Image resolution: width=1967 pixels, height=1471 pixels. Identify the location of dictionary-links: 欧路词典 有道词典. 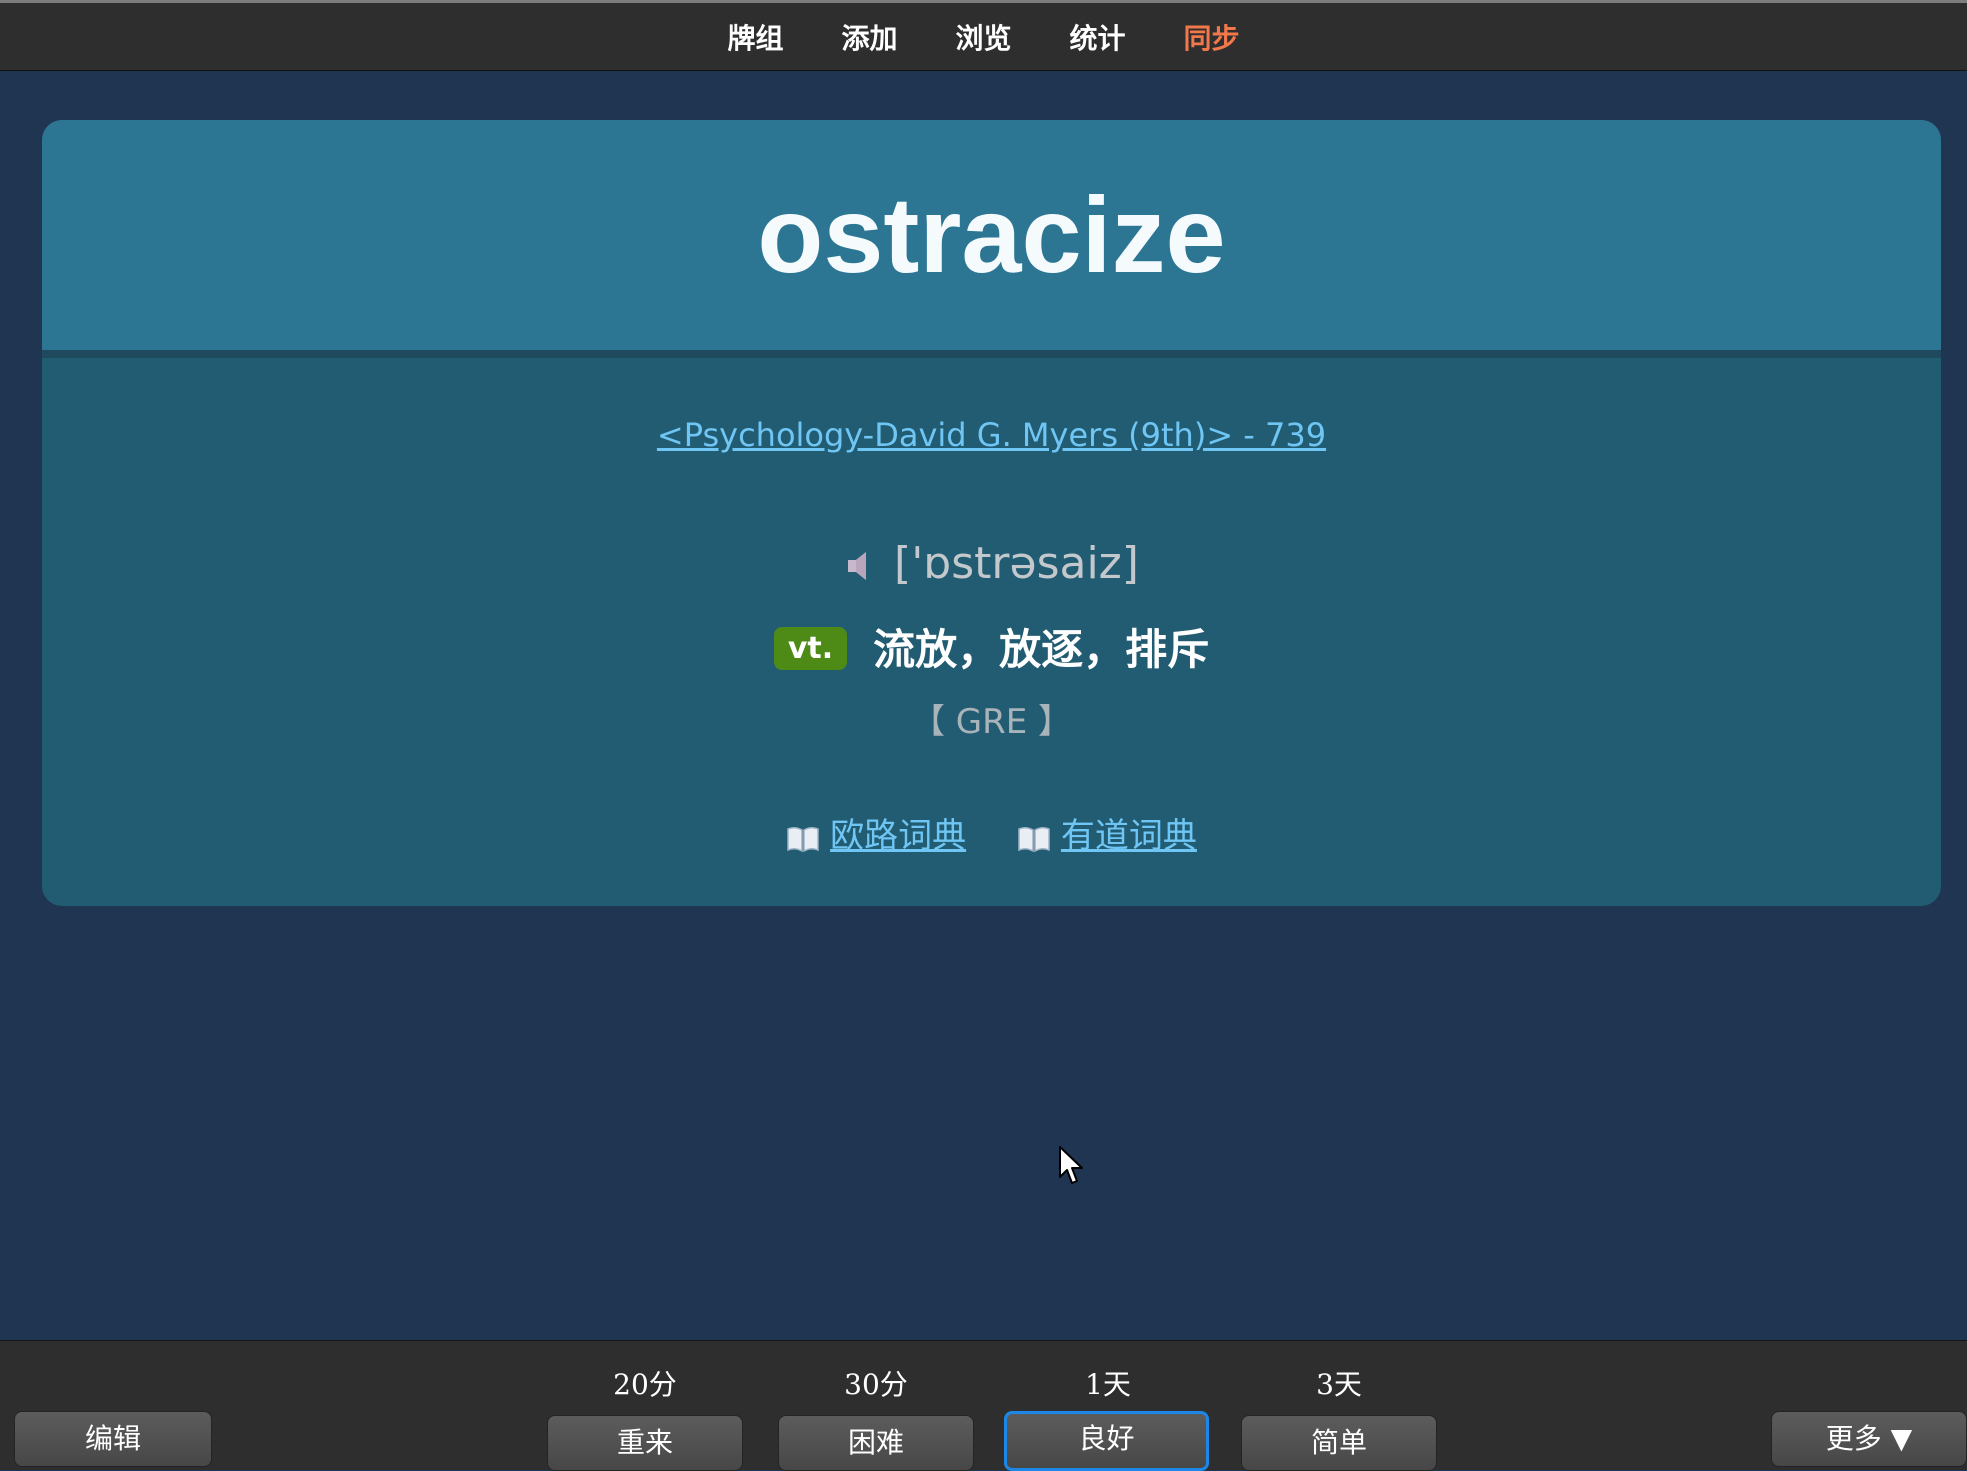
(991, 832).